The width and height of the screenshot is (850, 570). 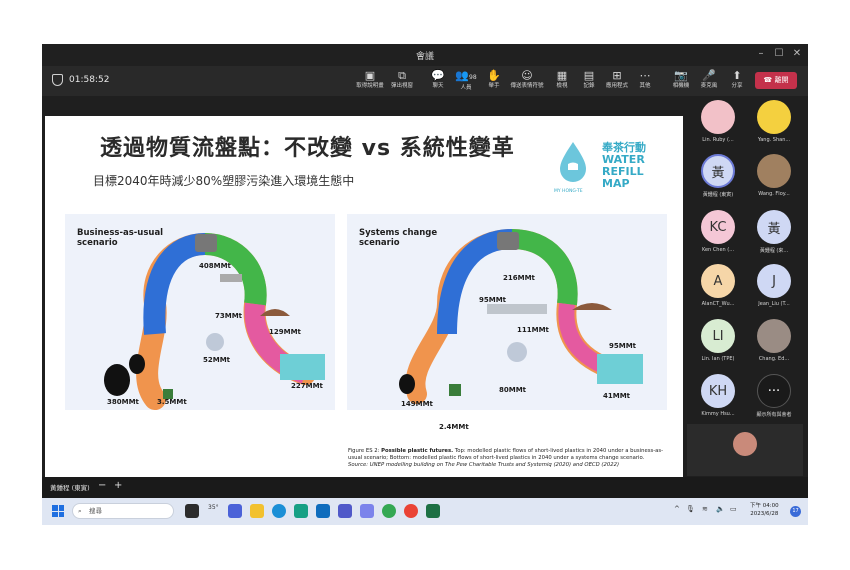 What do you see at coordinates (624, 165) in the screenshot?
I see `water-refill-map-logo: 奉茶行動 WATER REFILL MAP` at bounding box center [624, 165].